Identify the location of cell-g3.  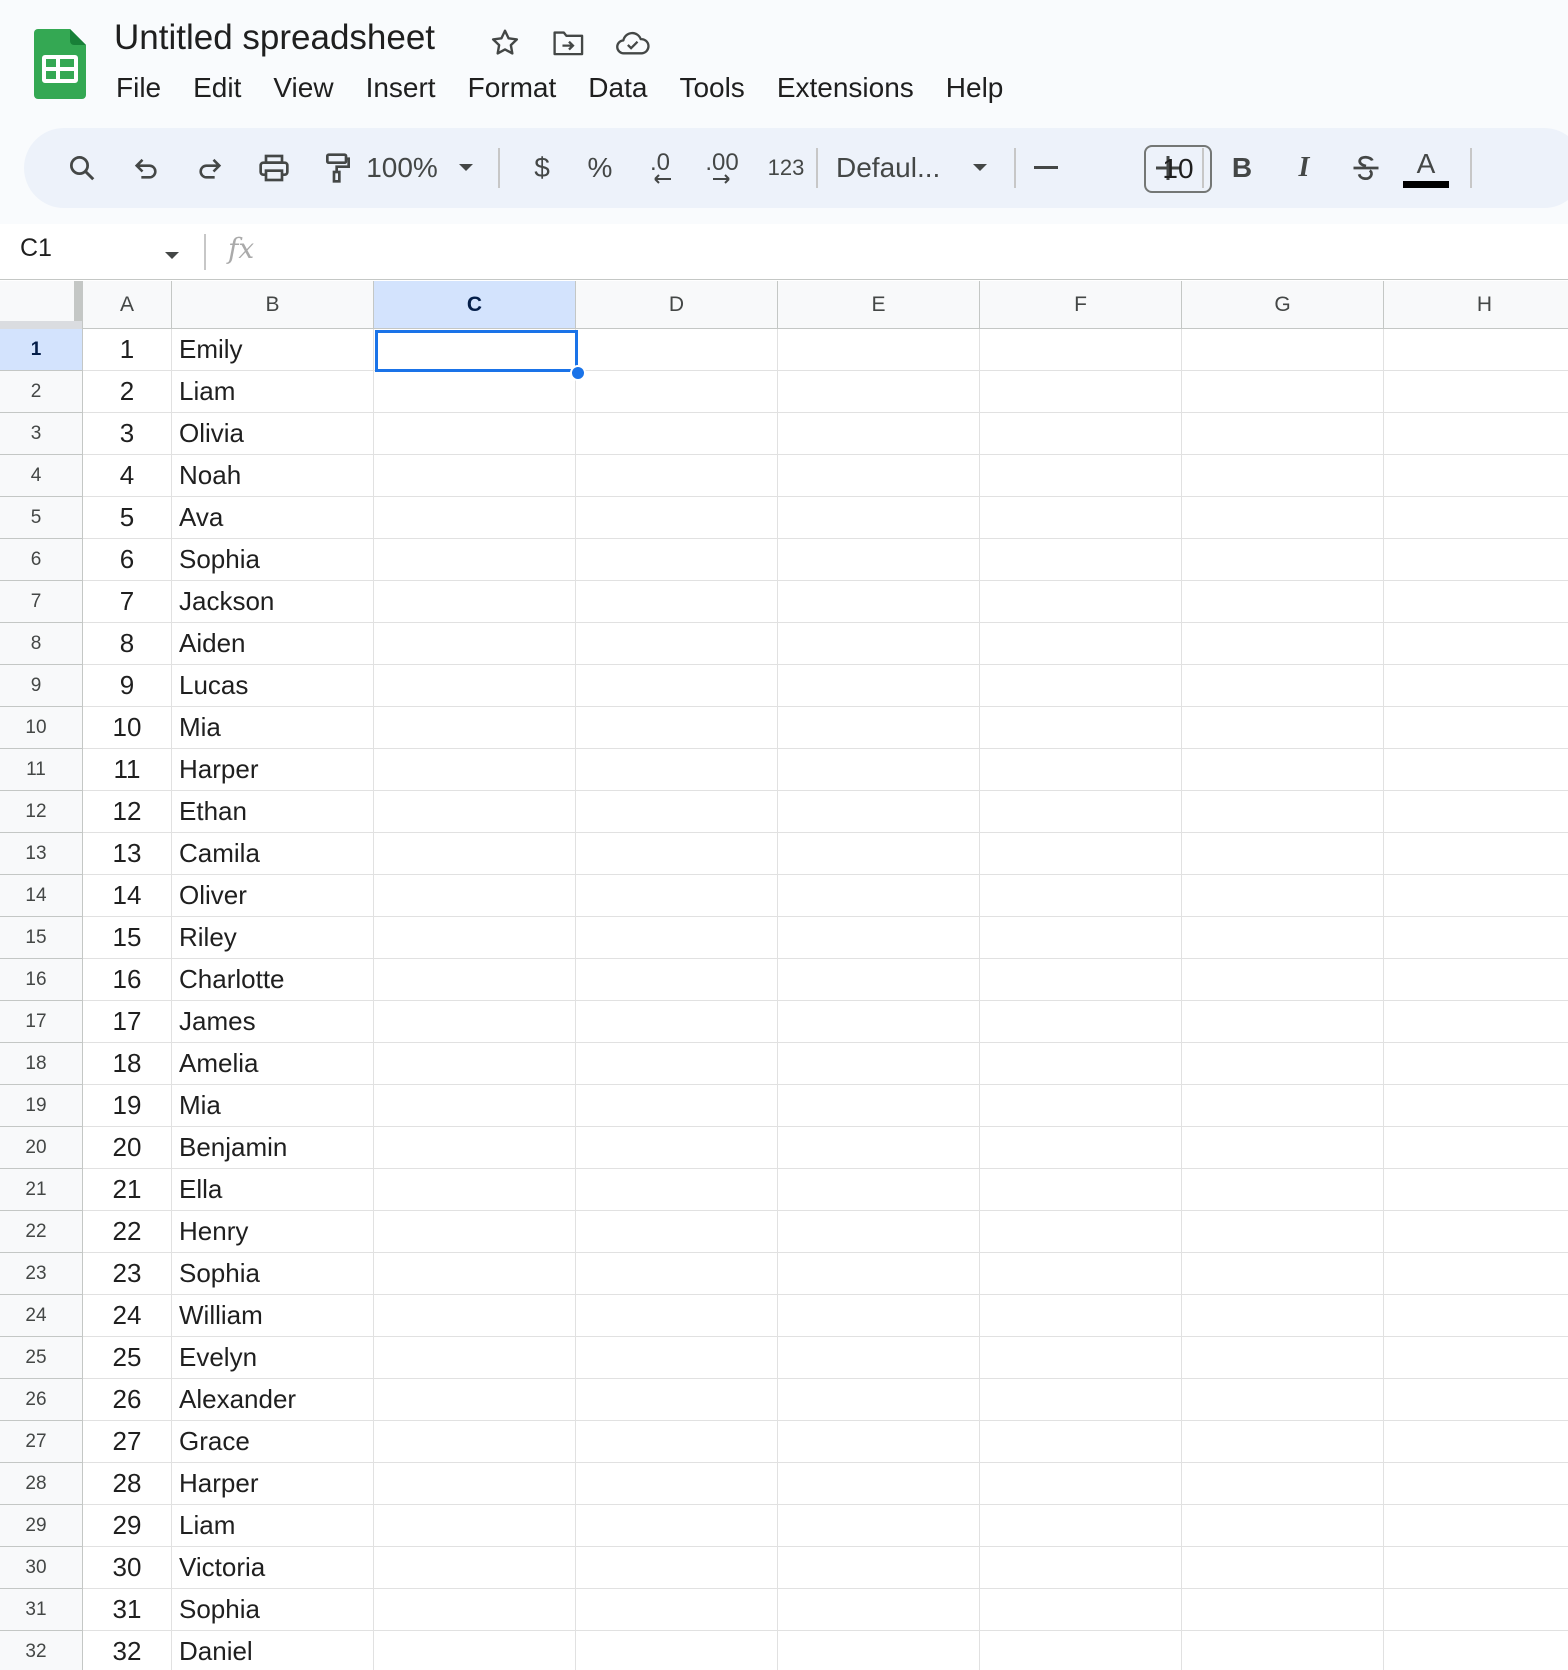
(1283, 434).